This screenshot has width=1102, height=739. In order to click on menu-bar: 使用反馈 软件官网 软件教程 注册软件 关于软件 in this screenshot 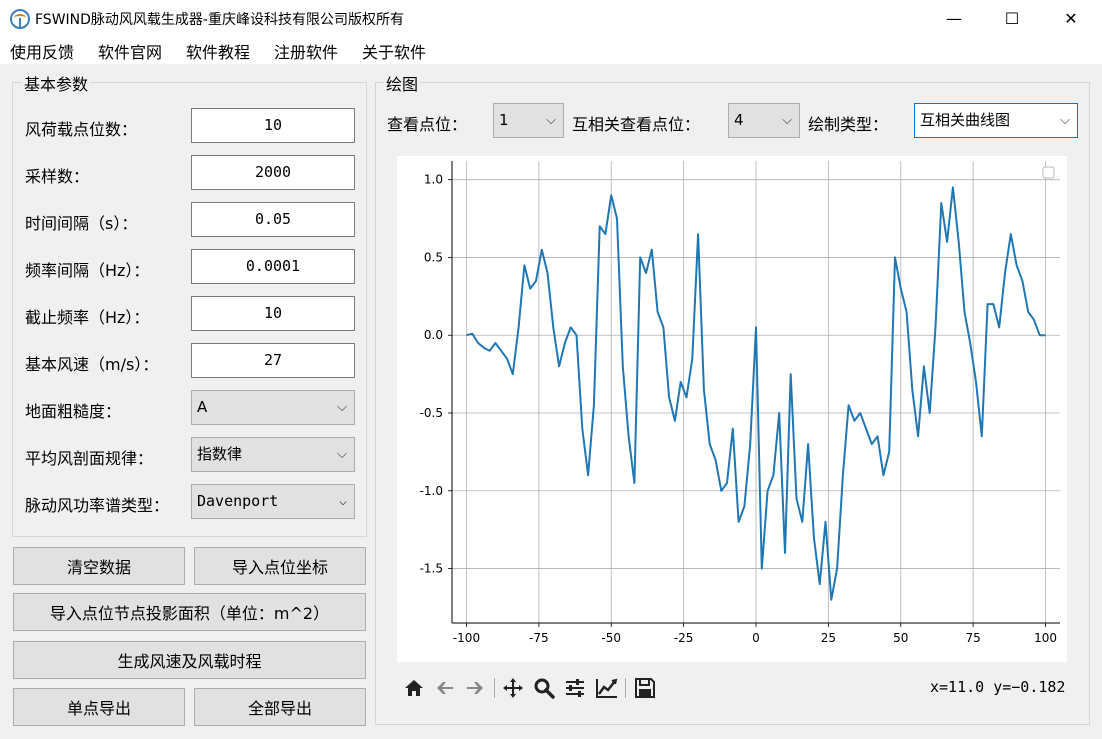, I will do `click(551, 50)`.